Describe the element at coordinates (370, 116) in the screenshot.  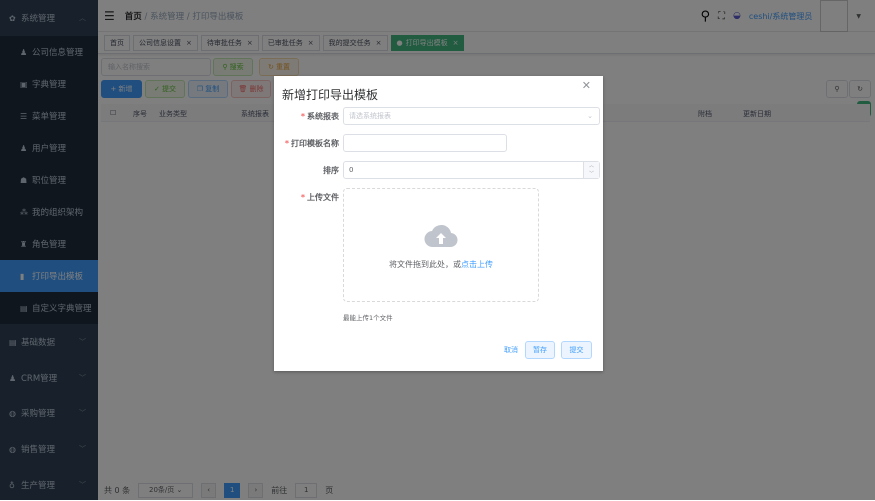
I see `report-placeholder: 请选系统报表` at that location.